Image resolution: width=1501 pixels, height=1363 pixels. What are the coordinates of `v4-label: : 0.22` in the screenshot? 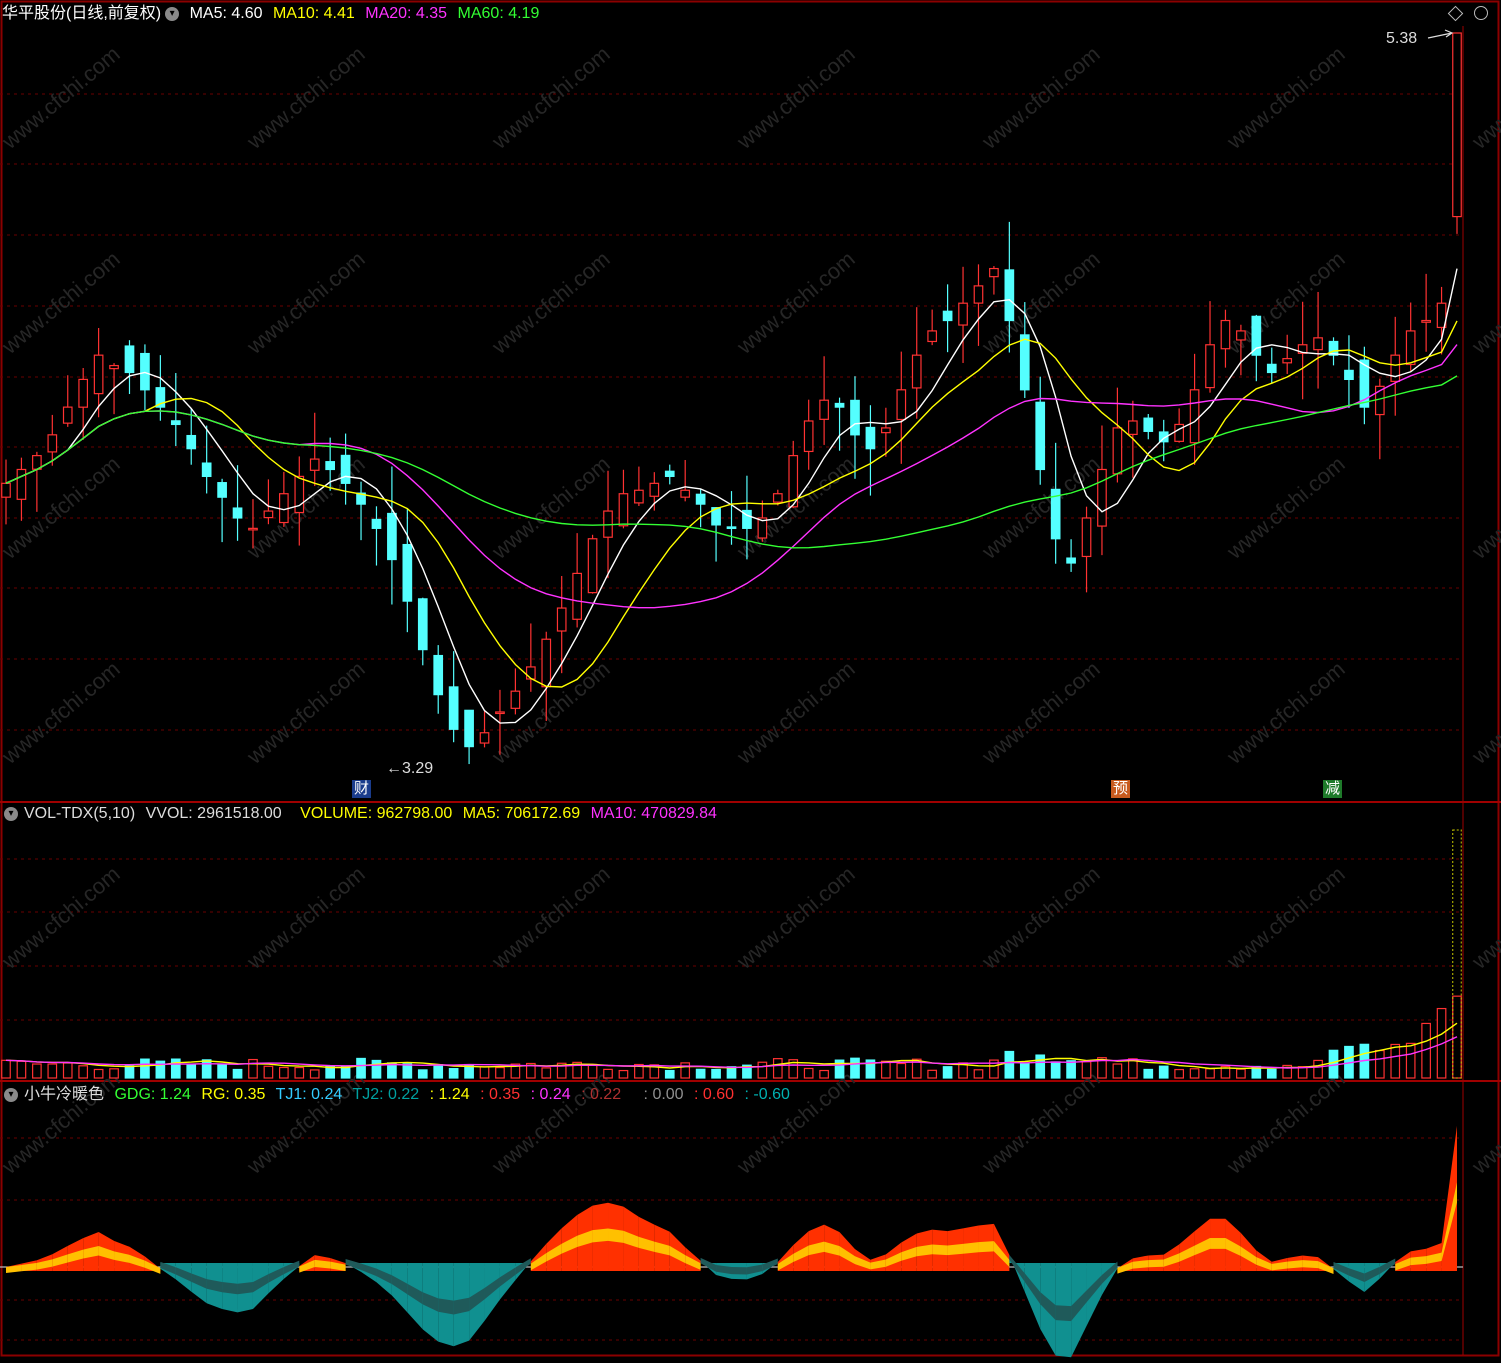 It's located at (601, 1094).